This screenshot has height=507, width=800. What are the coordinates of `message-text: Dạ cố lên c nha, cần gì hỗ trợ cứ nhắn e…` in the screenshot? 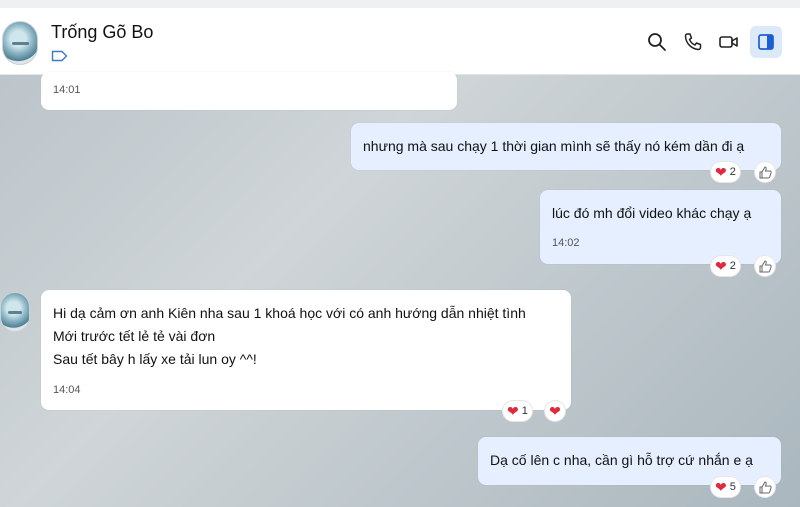 It's located at (621, 460).